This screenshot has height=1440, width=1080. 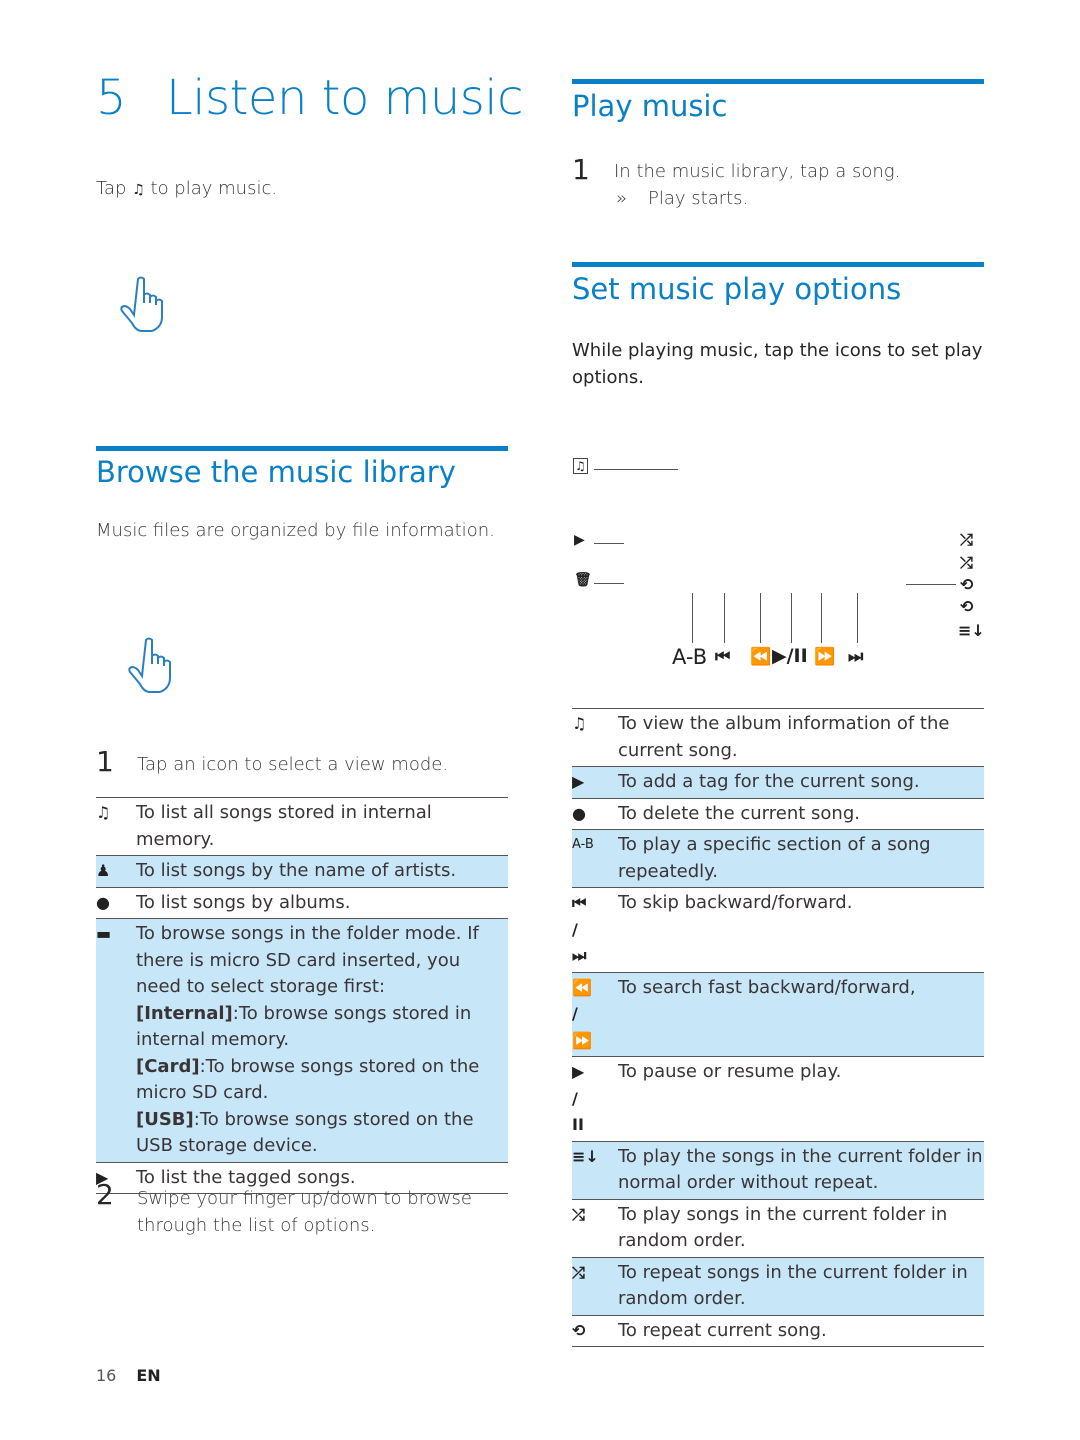 I want to click on ab-repeat-button: A-B, so click(x=689, y=657).